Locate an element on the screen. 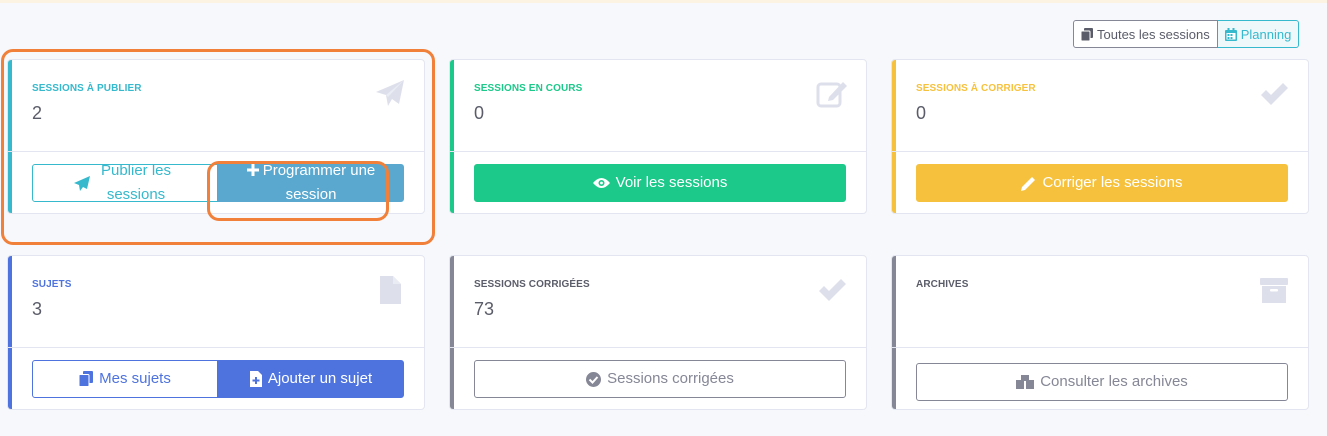  view-sessions-button: Voir les sessions is located at coordinates (660, 183).